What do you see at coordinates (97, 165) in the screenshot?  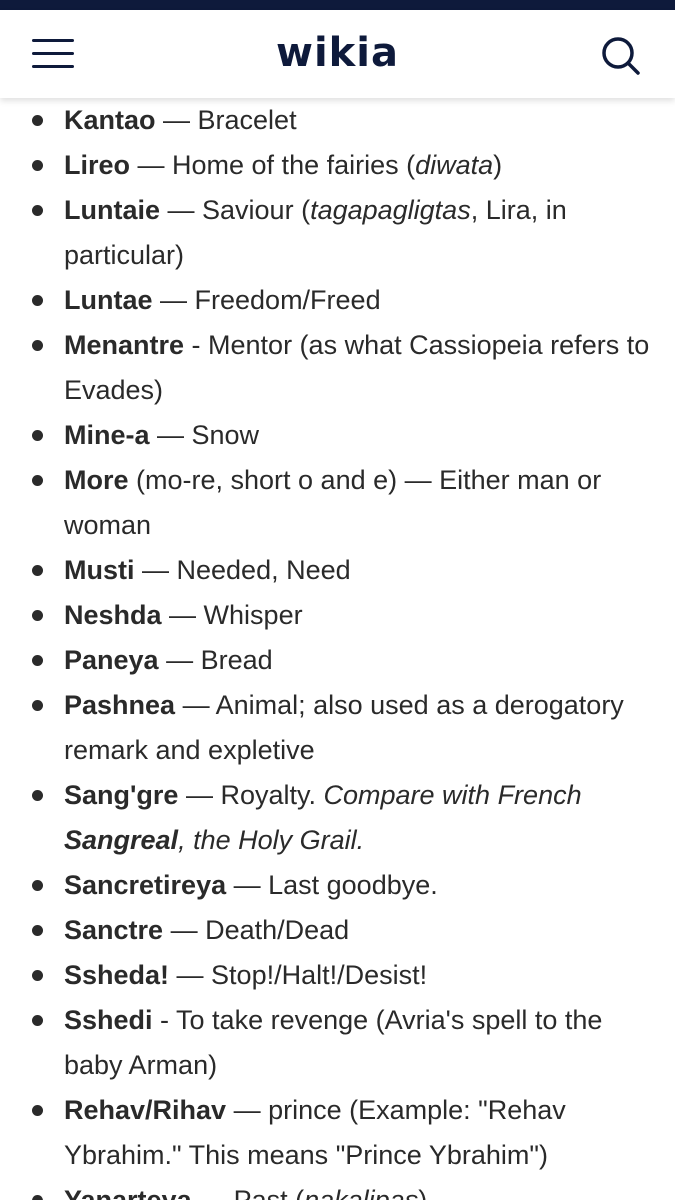 I see `term-word: Lireo` at bounding box center [97, 165].